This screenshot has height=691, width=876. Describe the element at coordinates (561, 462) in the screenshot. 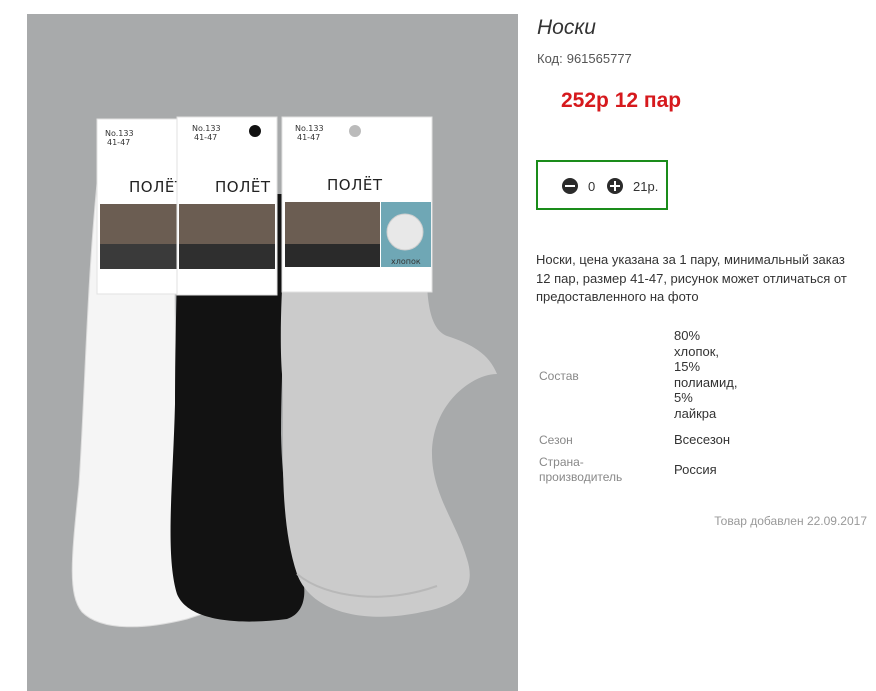

I see `name-line: Страна-` at that location.